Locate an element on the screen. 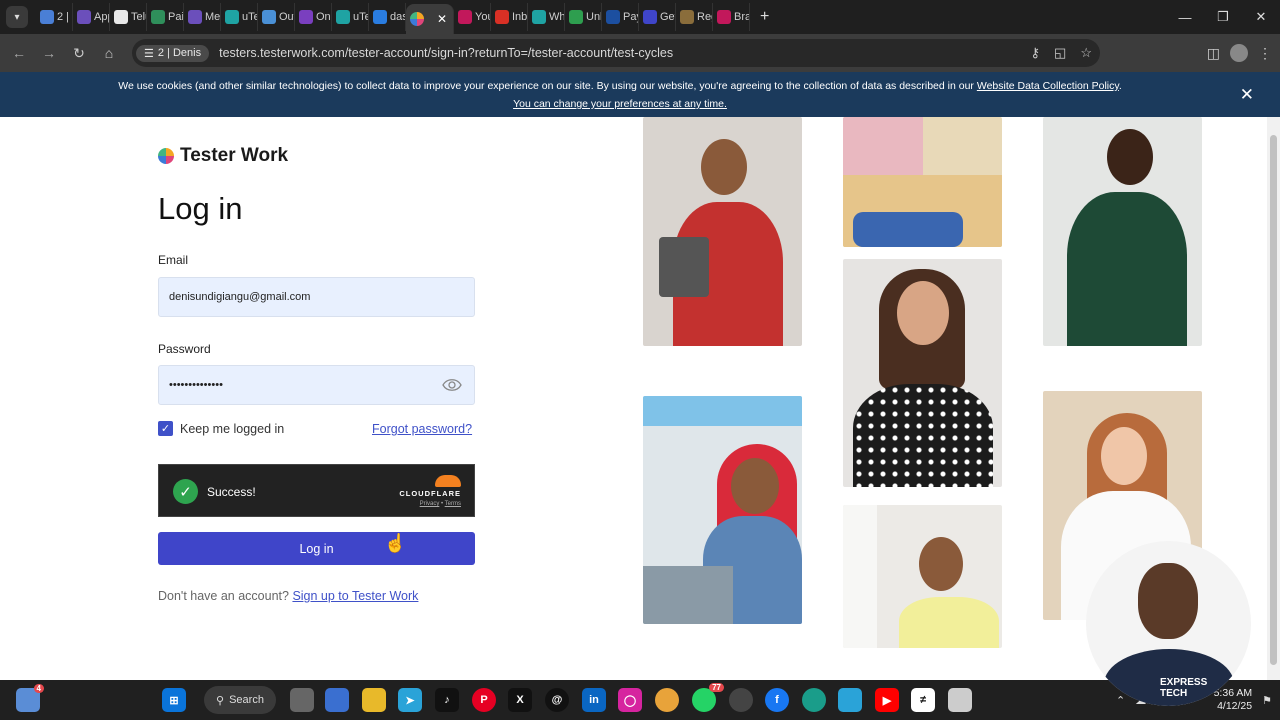  profile-avatar is located at coordinates (1239, 53).